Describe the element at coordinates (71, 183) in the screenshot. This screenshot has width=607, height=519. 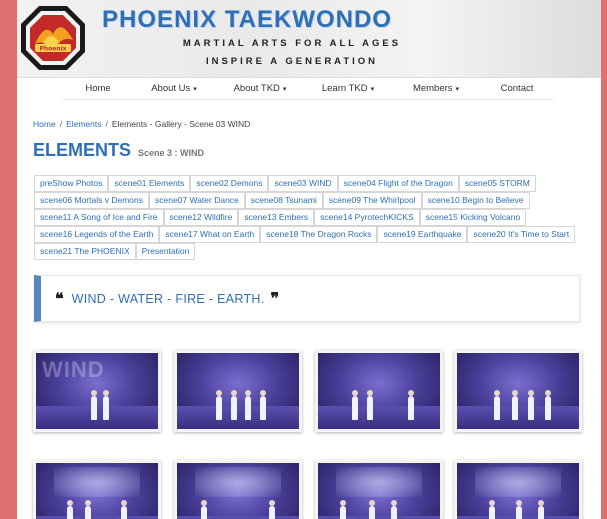
I see `scene-link-preshow: preShow Photos` at that location.